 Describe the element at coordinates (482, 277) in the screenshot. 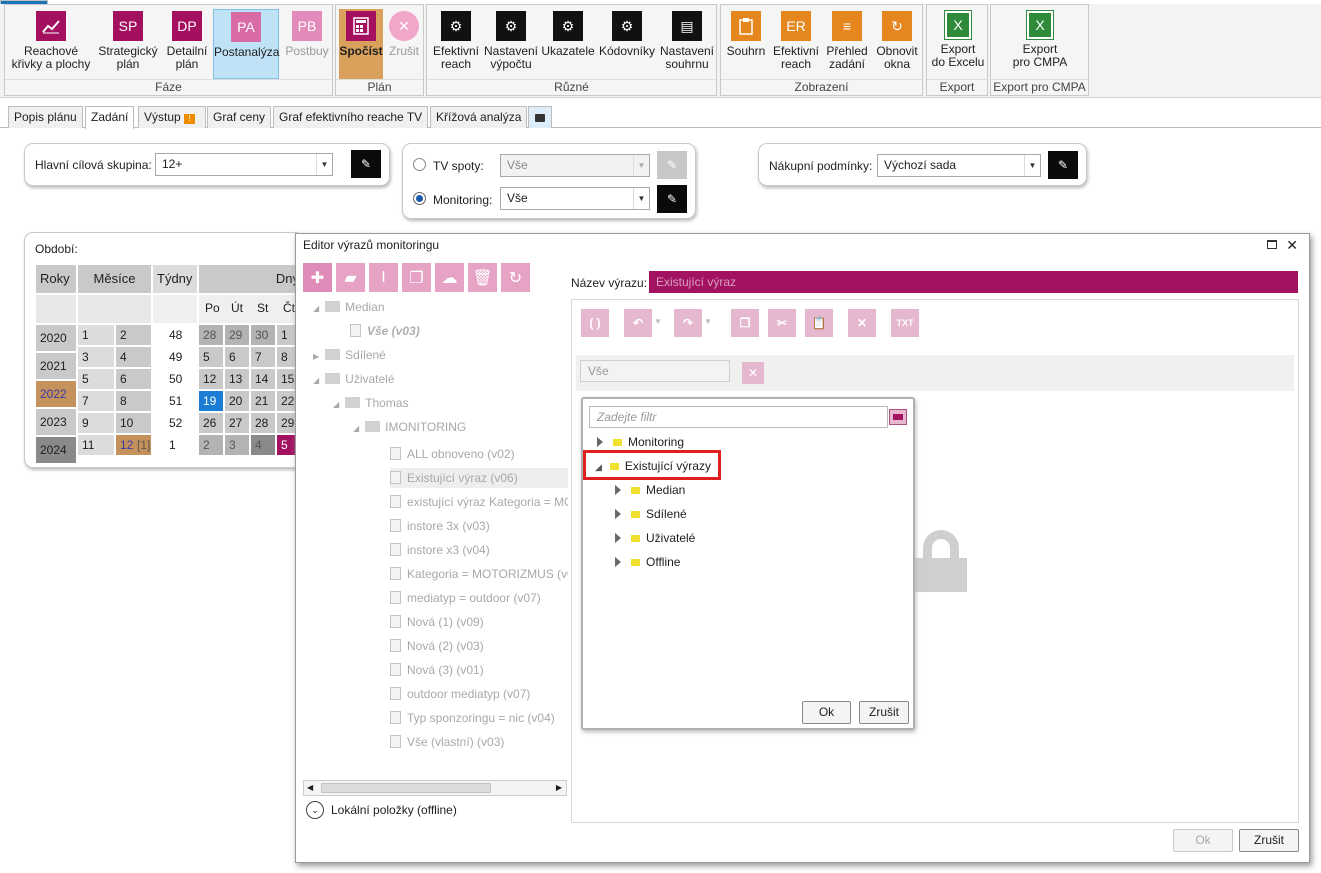

I see `delete-button: 🗑` at that location.